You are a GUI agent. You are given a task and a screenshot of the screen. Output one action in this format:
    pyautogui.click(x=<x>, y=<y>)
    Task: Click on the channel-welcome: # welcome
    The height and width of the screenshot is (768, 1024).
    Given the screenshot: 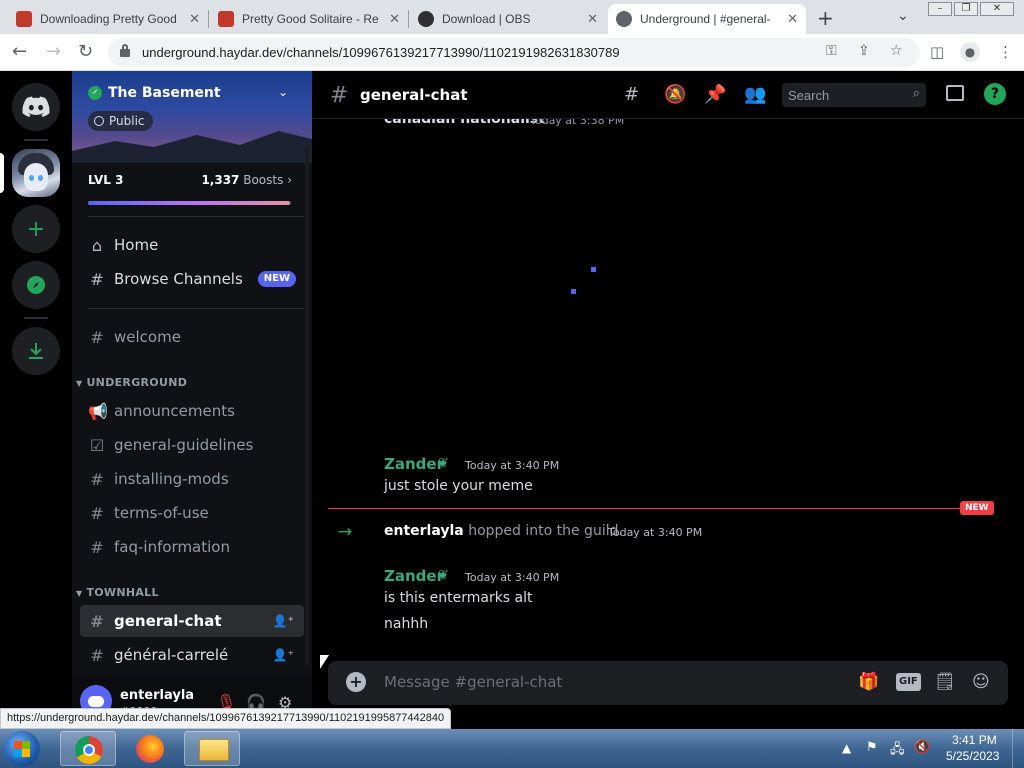 What is the action you would take?
    pyautogui.click(x=192, y=337)
    